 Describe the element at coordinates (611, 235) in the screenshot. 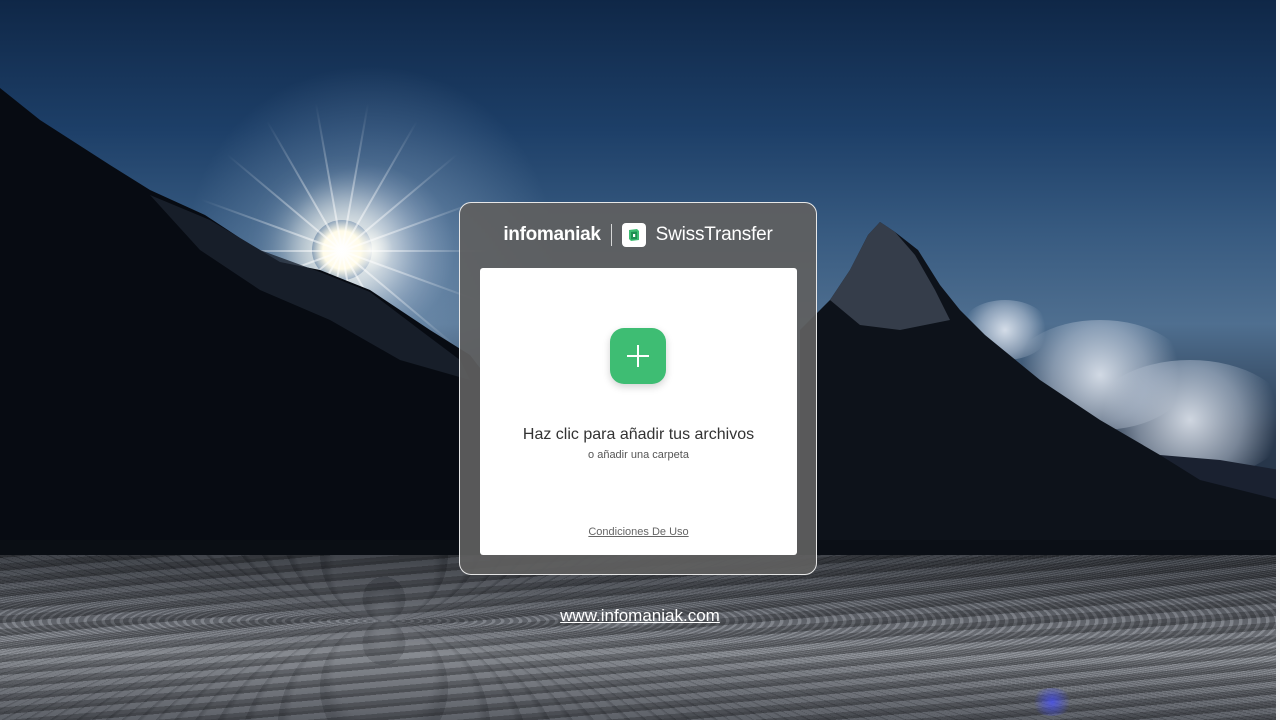

I see `brand-divider` at that location.